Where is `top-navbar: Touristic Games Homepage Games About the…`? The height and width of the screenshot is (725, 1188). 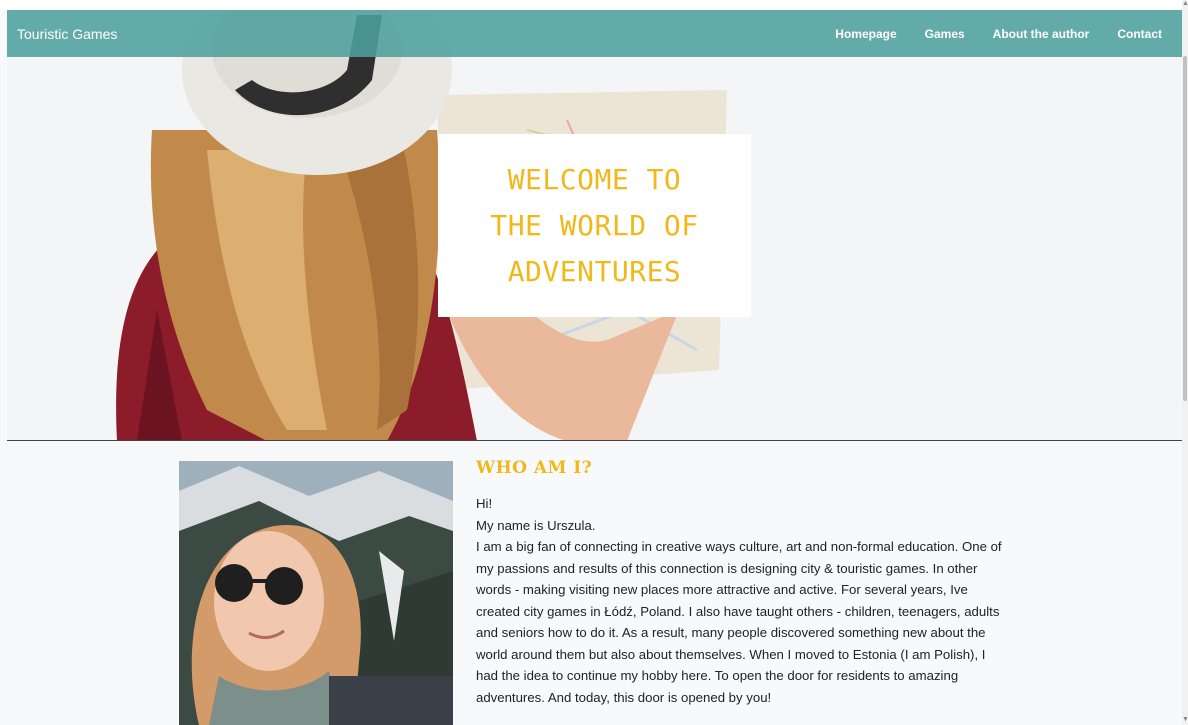 top-navbar: Touristic Games Homepage Games About the… is located at coordinates (594, 33).